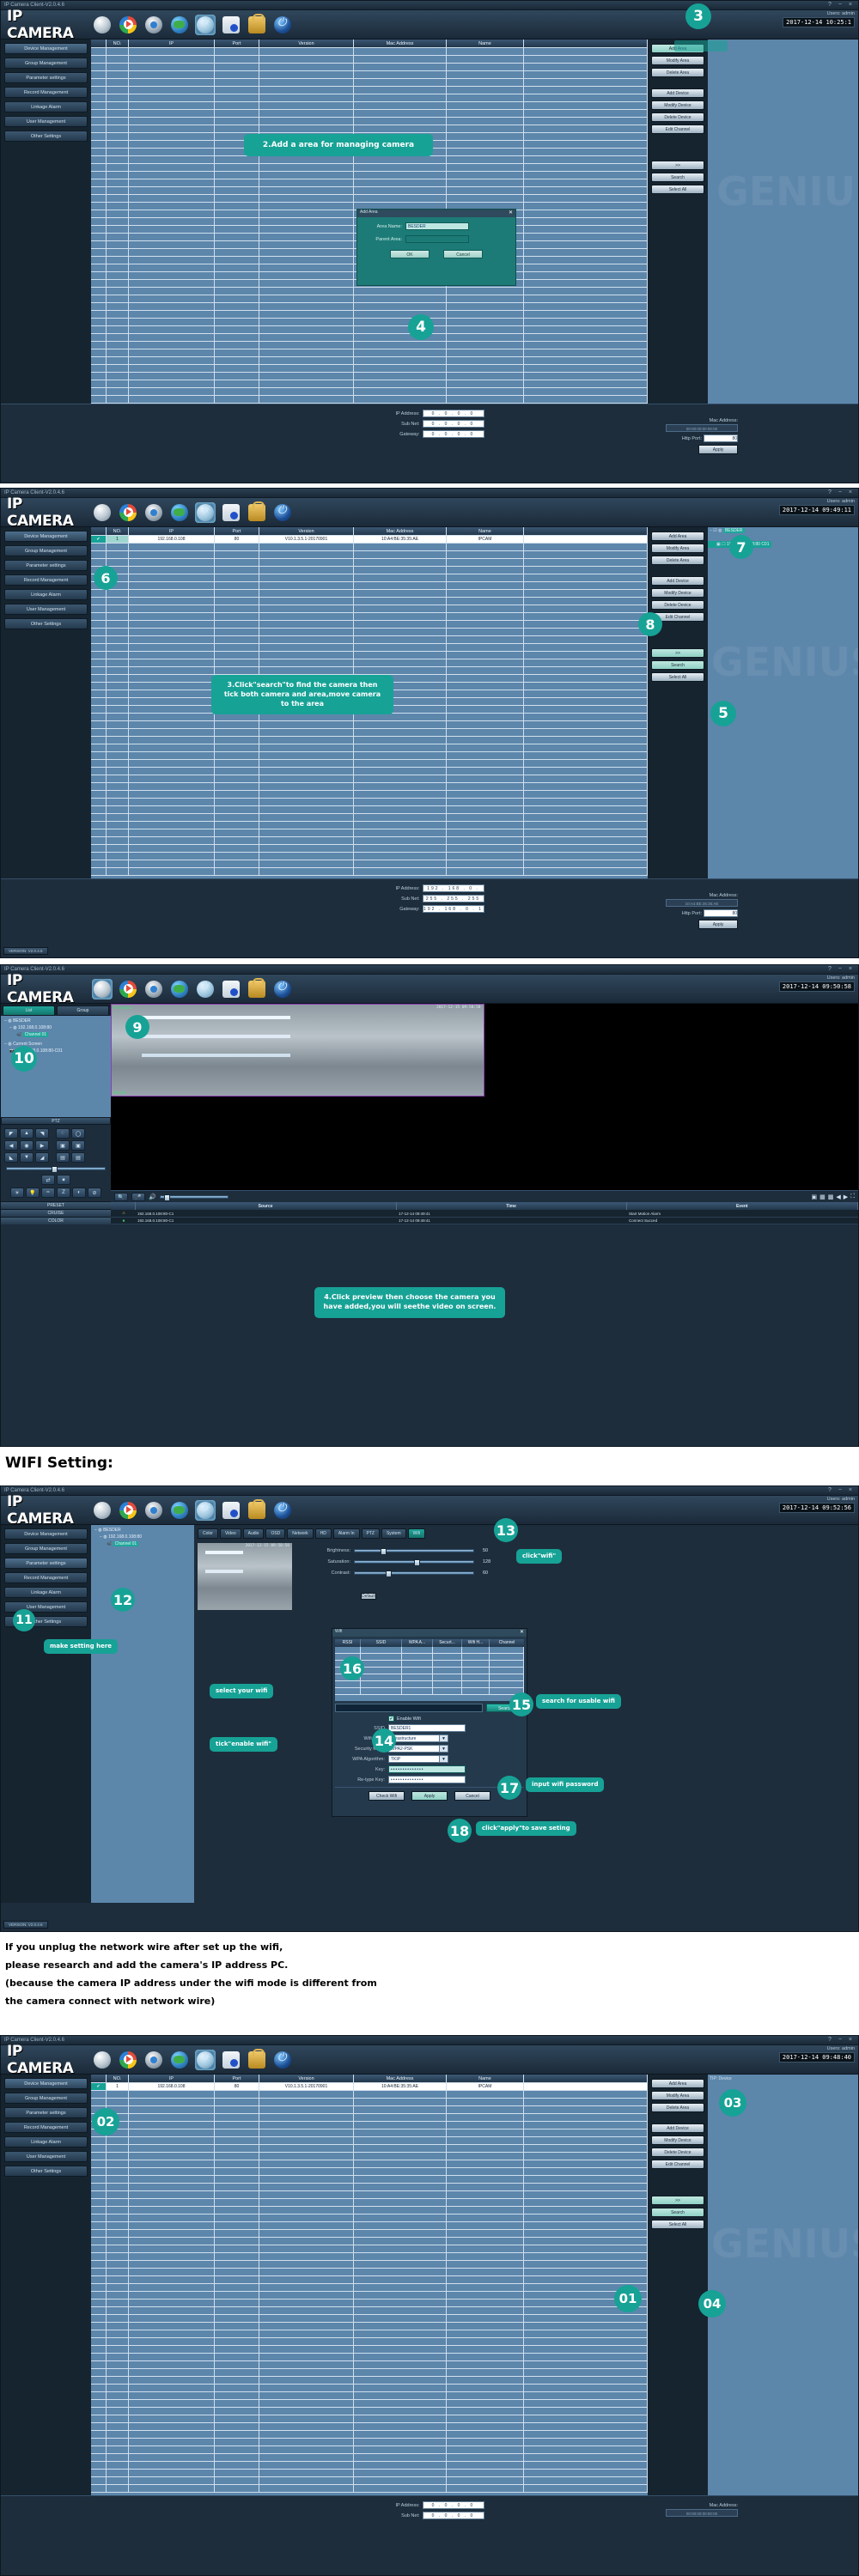 Image resolution: width=859 pixels, height=2576 pixels. What do you see at coordinates (27, 1133) in the screenshot?
I see `ptz-up-icon: ▲` at bounding box center [27, 1133].